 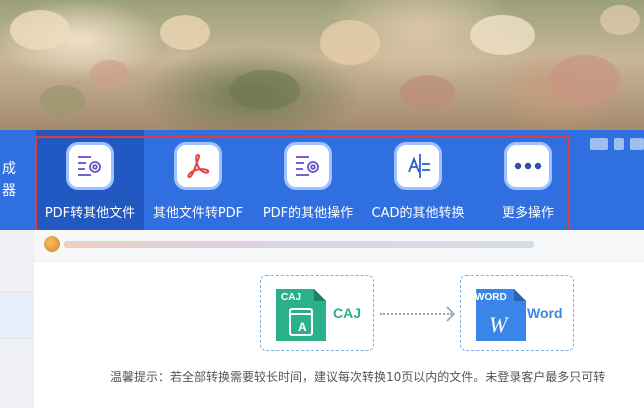 I want to click on blurred-user-info, so click(x=617, y=145).